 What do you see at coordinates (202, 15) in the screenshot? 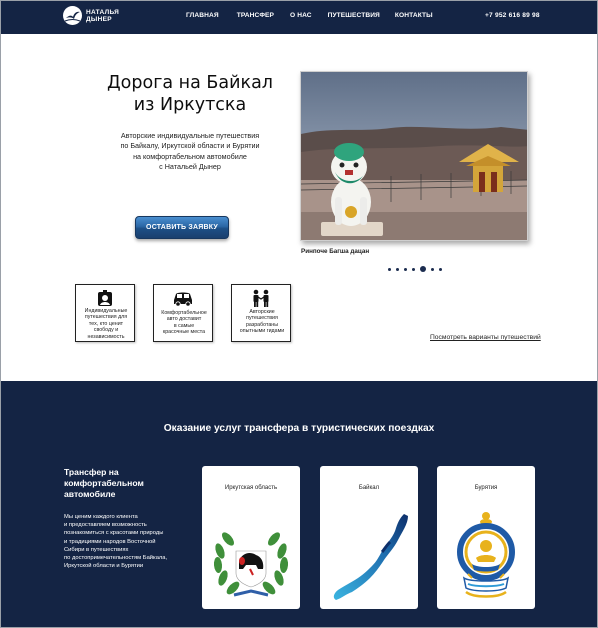
I see `nav-home: ГЛАВНАЯ` at bounding box center [202, 15].